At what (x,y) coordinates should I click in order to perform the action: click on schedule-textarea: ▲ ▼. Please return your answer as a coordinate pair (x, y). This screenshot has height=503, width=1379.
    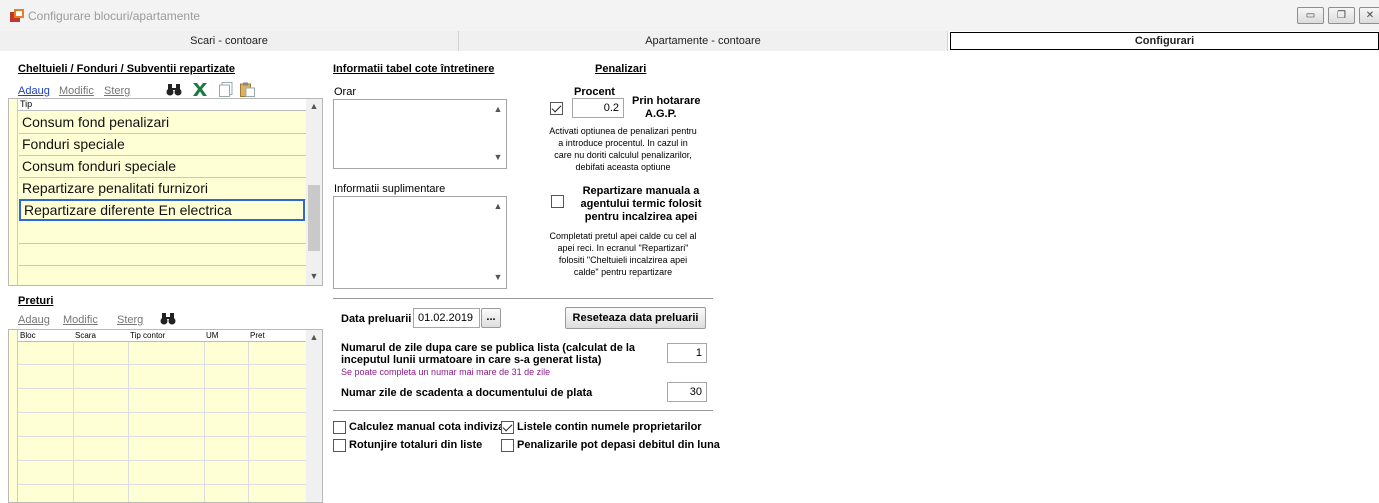
    Looking at the image, I should click on (420, 134).